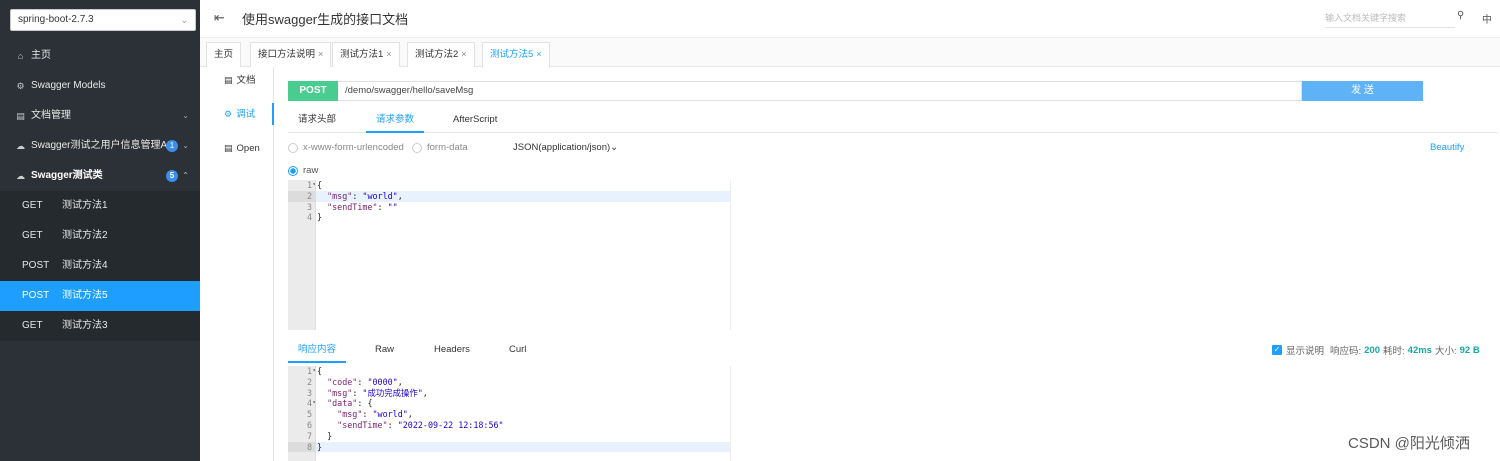 This screenshot has width=1500, height=461. I want to click on tab-request-params: 请求参数, so click(395, 121).